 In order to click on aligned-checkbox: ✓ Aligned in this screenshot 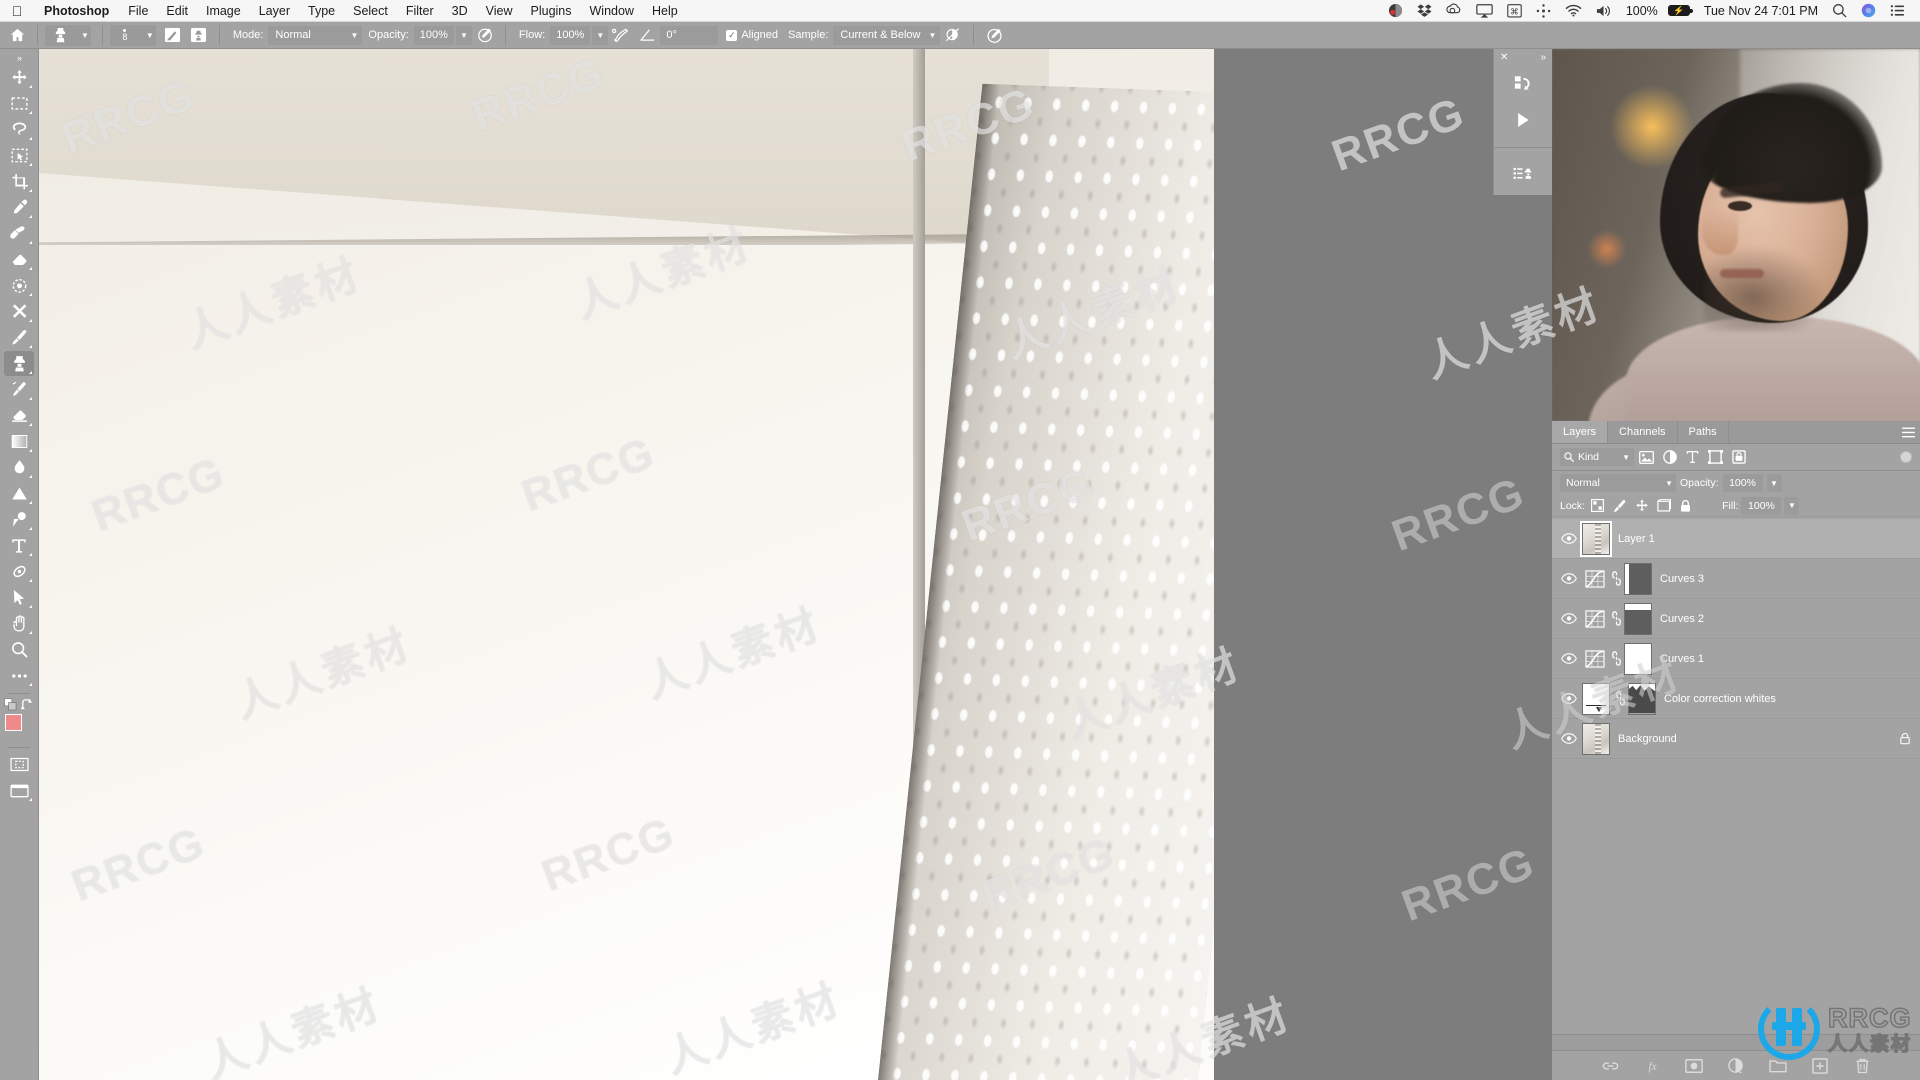, I will do `click(752, 35)`.